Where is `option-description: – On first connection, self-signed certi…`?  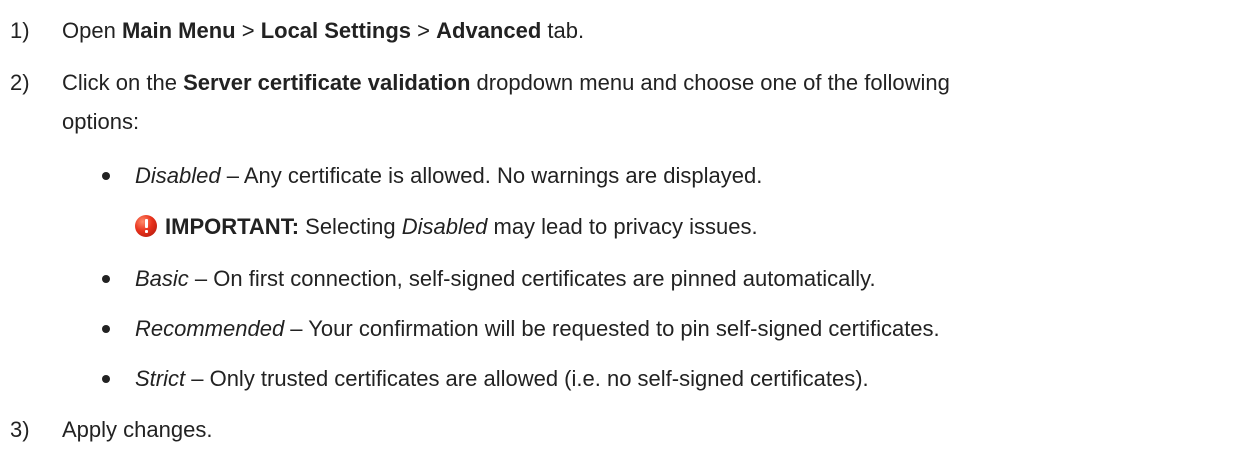
option-description: – On first connection, self-signed certi… is located at coordinates (532, 278).